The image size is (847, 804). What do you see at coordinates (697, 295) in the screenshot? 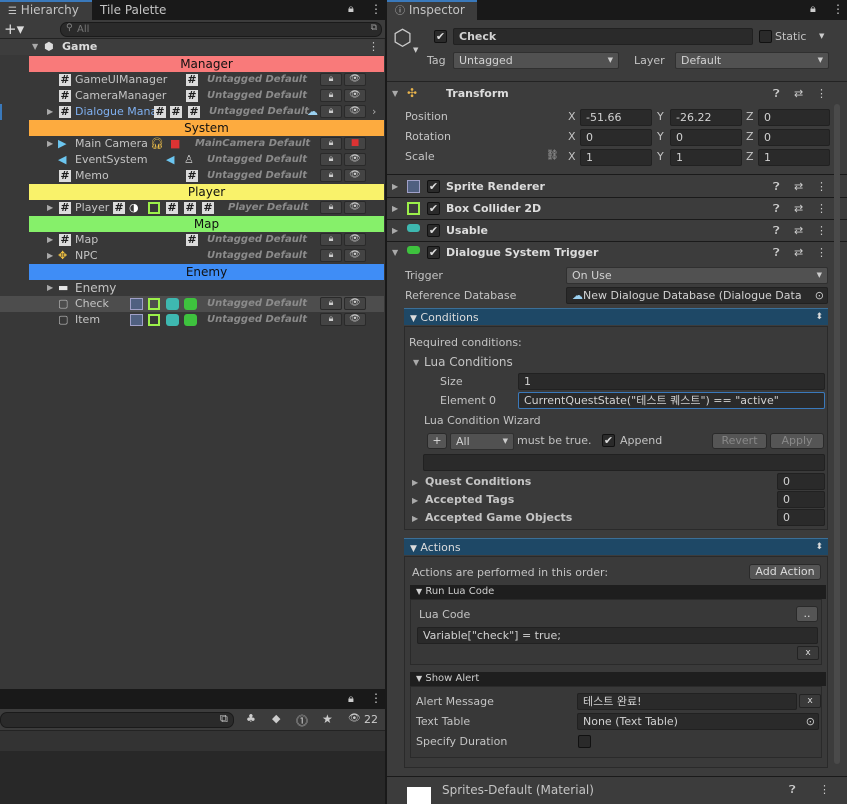
I see `reference-database-field: ☁New Dialogue Database (Dialogue Data ⊙` at bounding box center [697, 295].